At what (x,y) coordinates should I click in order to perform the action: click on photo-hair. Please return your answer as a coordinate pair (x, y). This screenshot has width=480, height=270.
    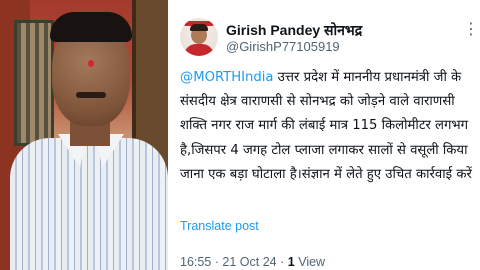
    Looking at the image, I should click on (91, 27).